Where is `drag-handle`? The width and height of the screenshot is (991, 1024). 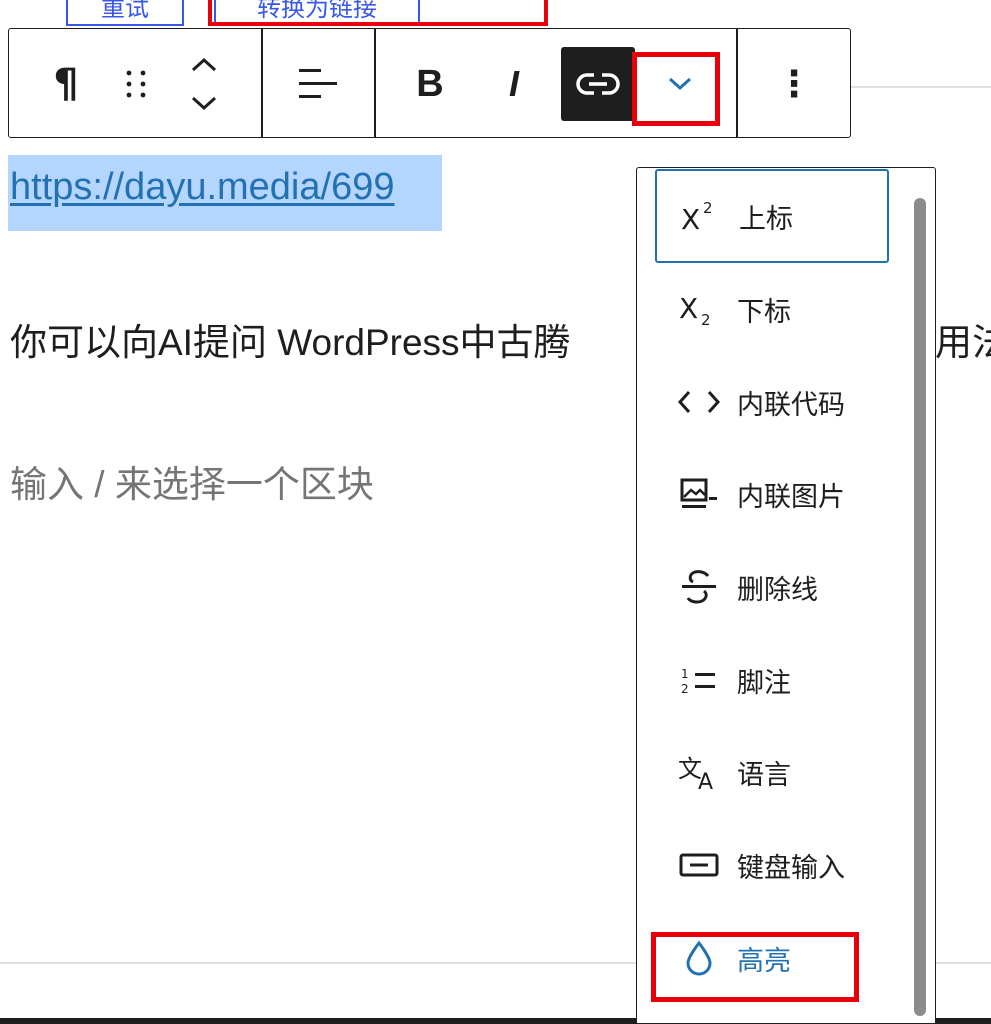 drag-handle is located at coordinates (136, 84).